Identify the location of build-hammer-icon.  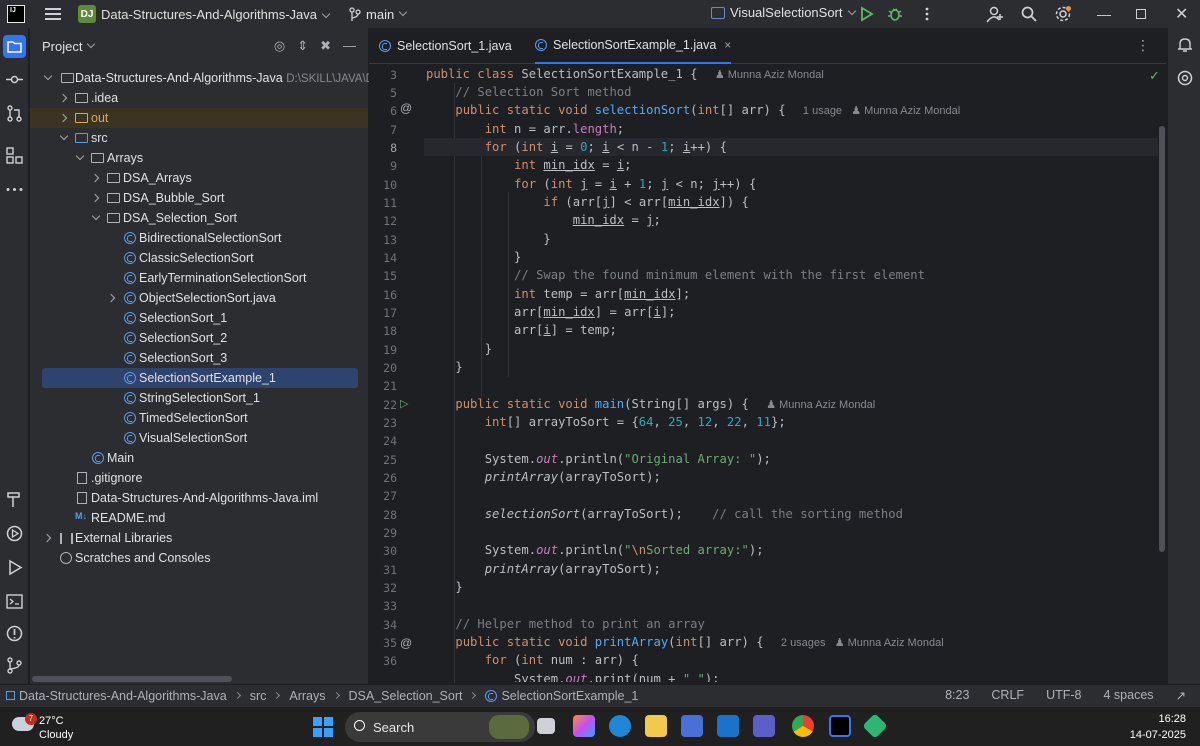
(14, 499).